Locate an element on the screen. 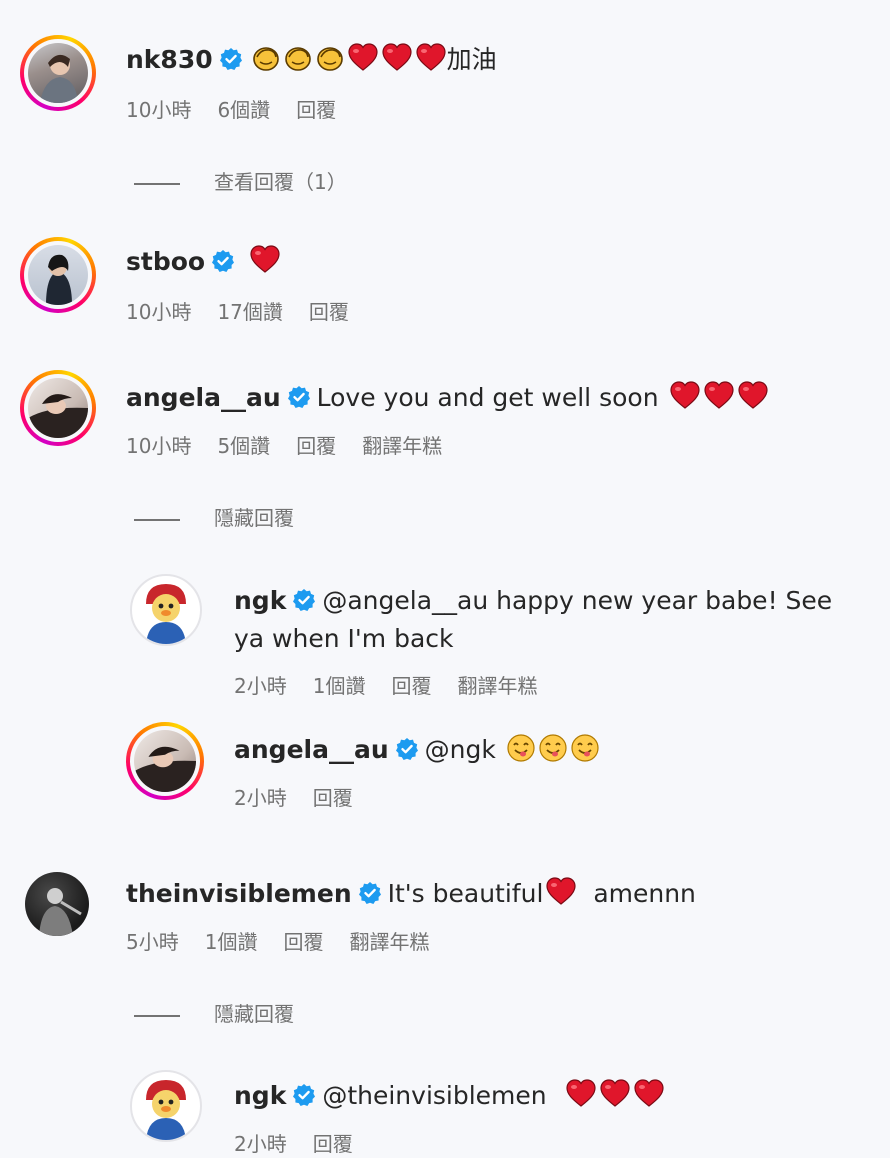  likes-count: 5個讚 is located at coordinates (243, 446).